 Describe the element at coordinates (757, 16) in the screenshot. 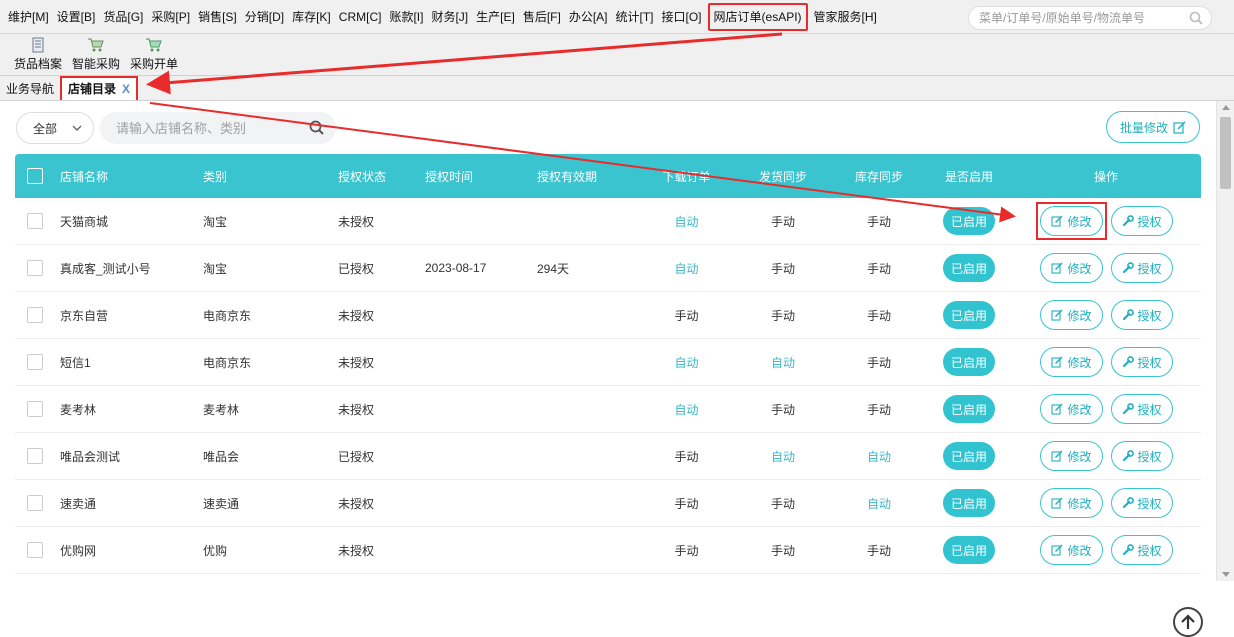

I see `menu-item: 网店订单(esAPI)` at that location.